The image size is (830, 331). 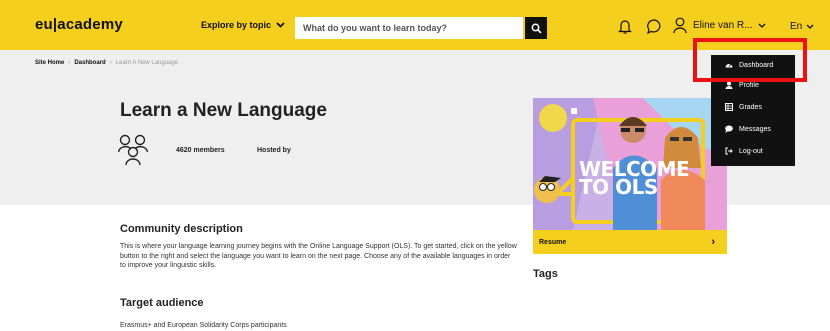 What do you see at coordinates (409, 28) in the screenshot?
I see `search-input` at bounding box center [409, 28].